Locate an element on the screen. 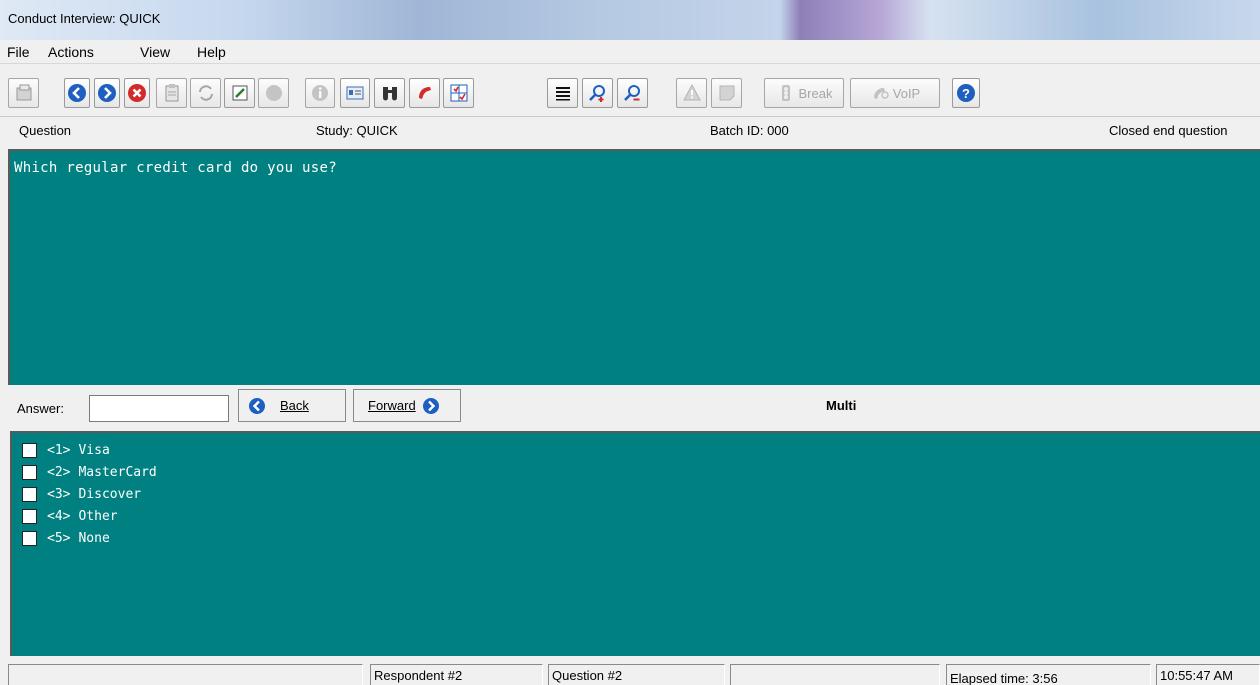  question-text: Which regular credit card do you use? is located at coordinates (175, 168).